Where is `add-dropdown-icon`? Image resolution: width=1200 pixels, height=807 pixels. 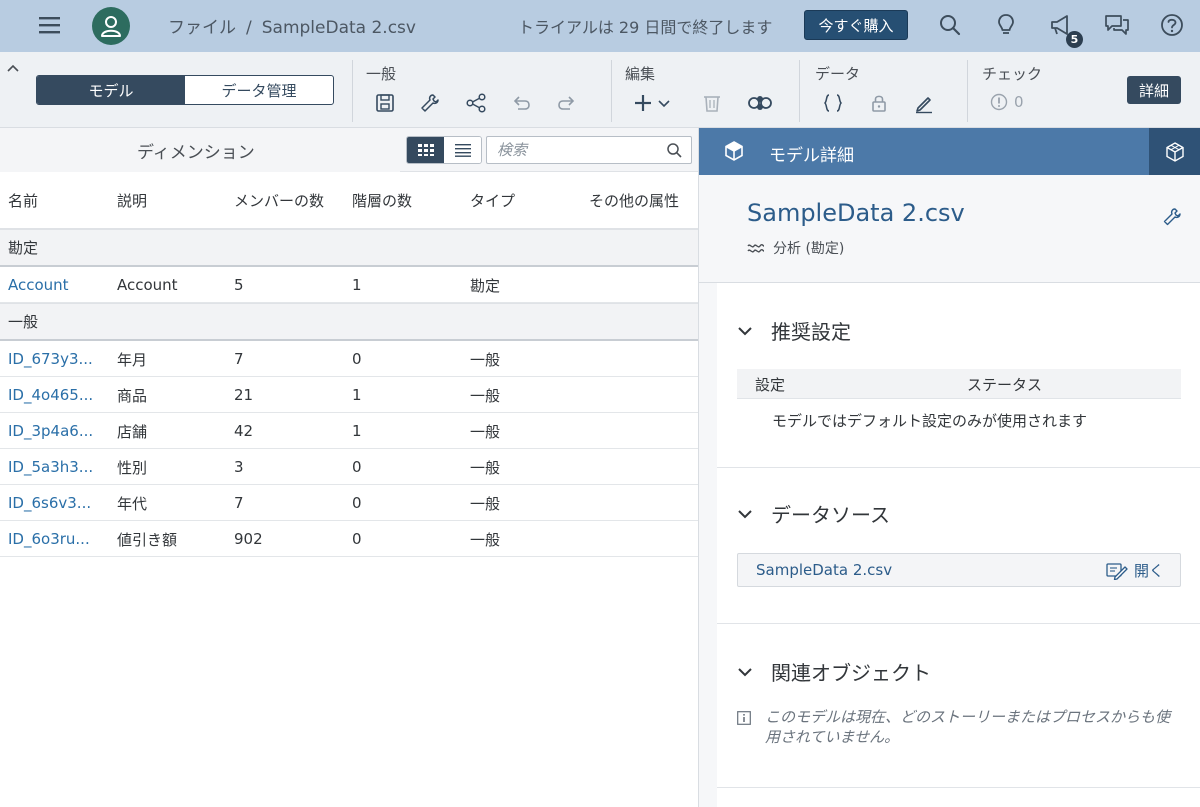
add-dropdown-icon is located at coordinates (654, 103).